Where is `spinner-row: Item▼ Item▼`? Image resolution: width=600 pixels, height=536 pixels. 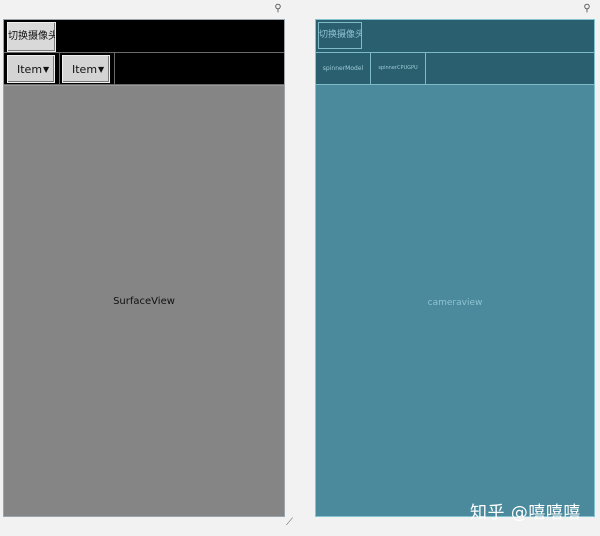
spinner-row: Item▼ Item▼ is located at coordinates (144, 69).